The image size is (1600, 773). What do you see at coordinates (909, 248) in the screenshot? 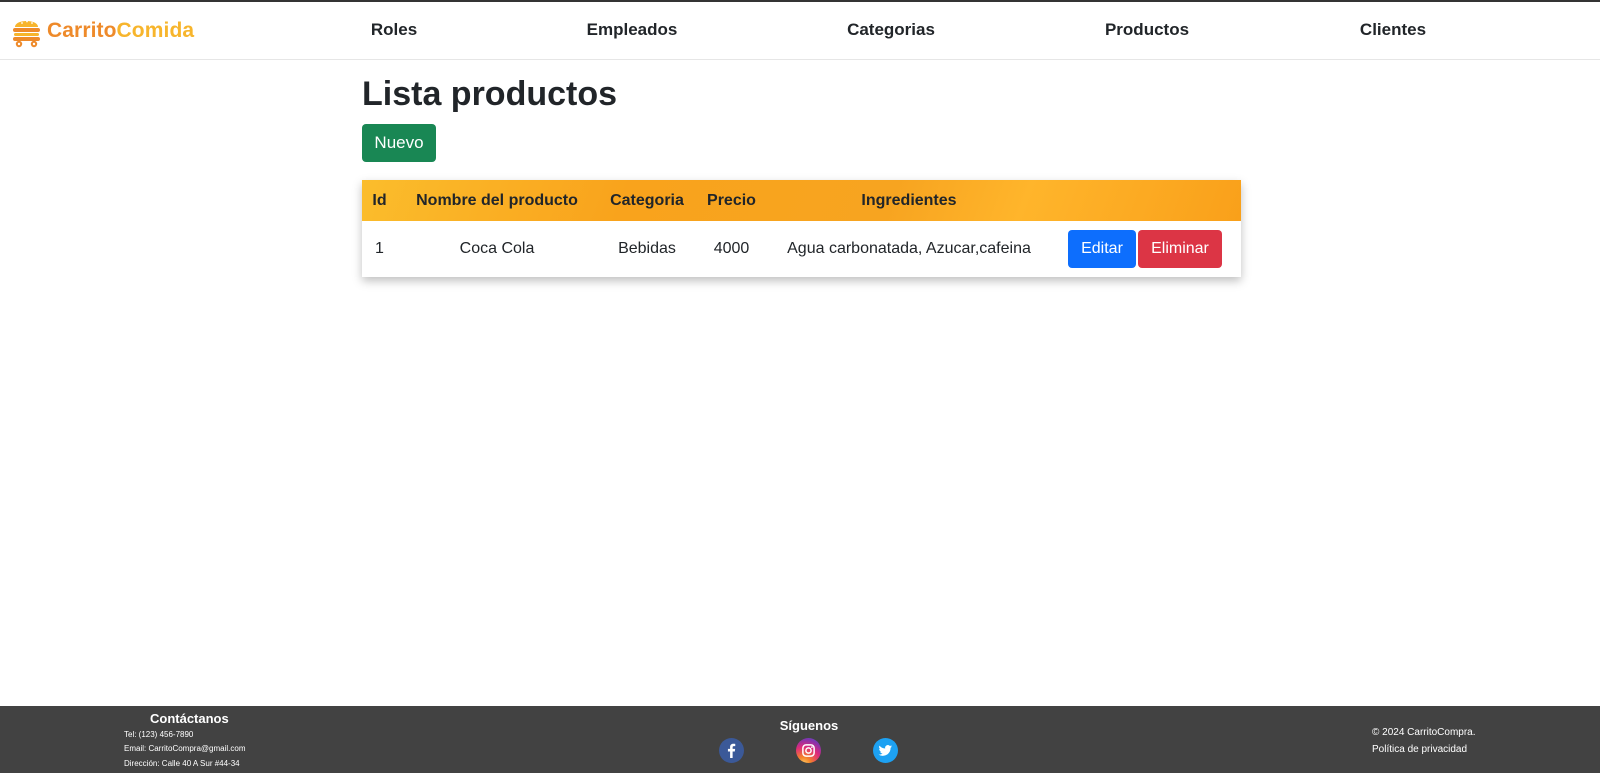
I see `cell-ingredients: Agua carbonatada, Azucar,cafeina` at bounding box center [909, 248].